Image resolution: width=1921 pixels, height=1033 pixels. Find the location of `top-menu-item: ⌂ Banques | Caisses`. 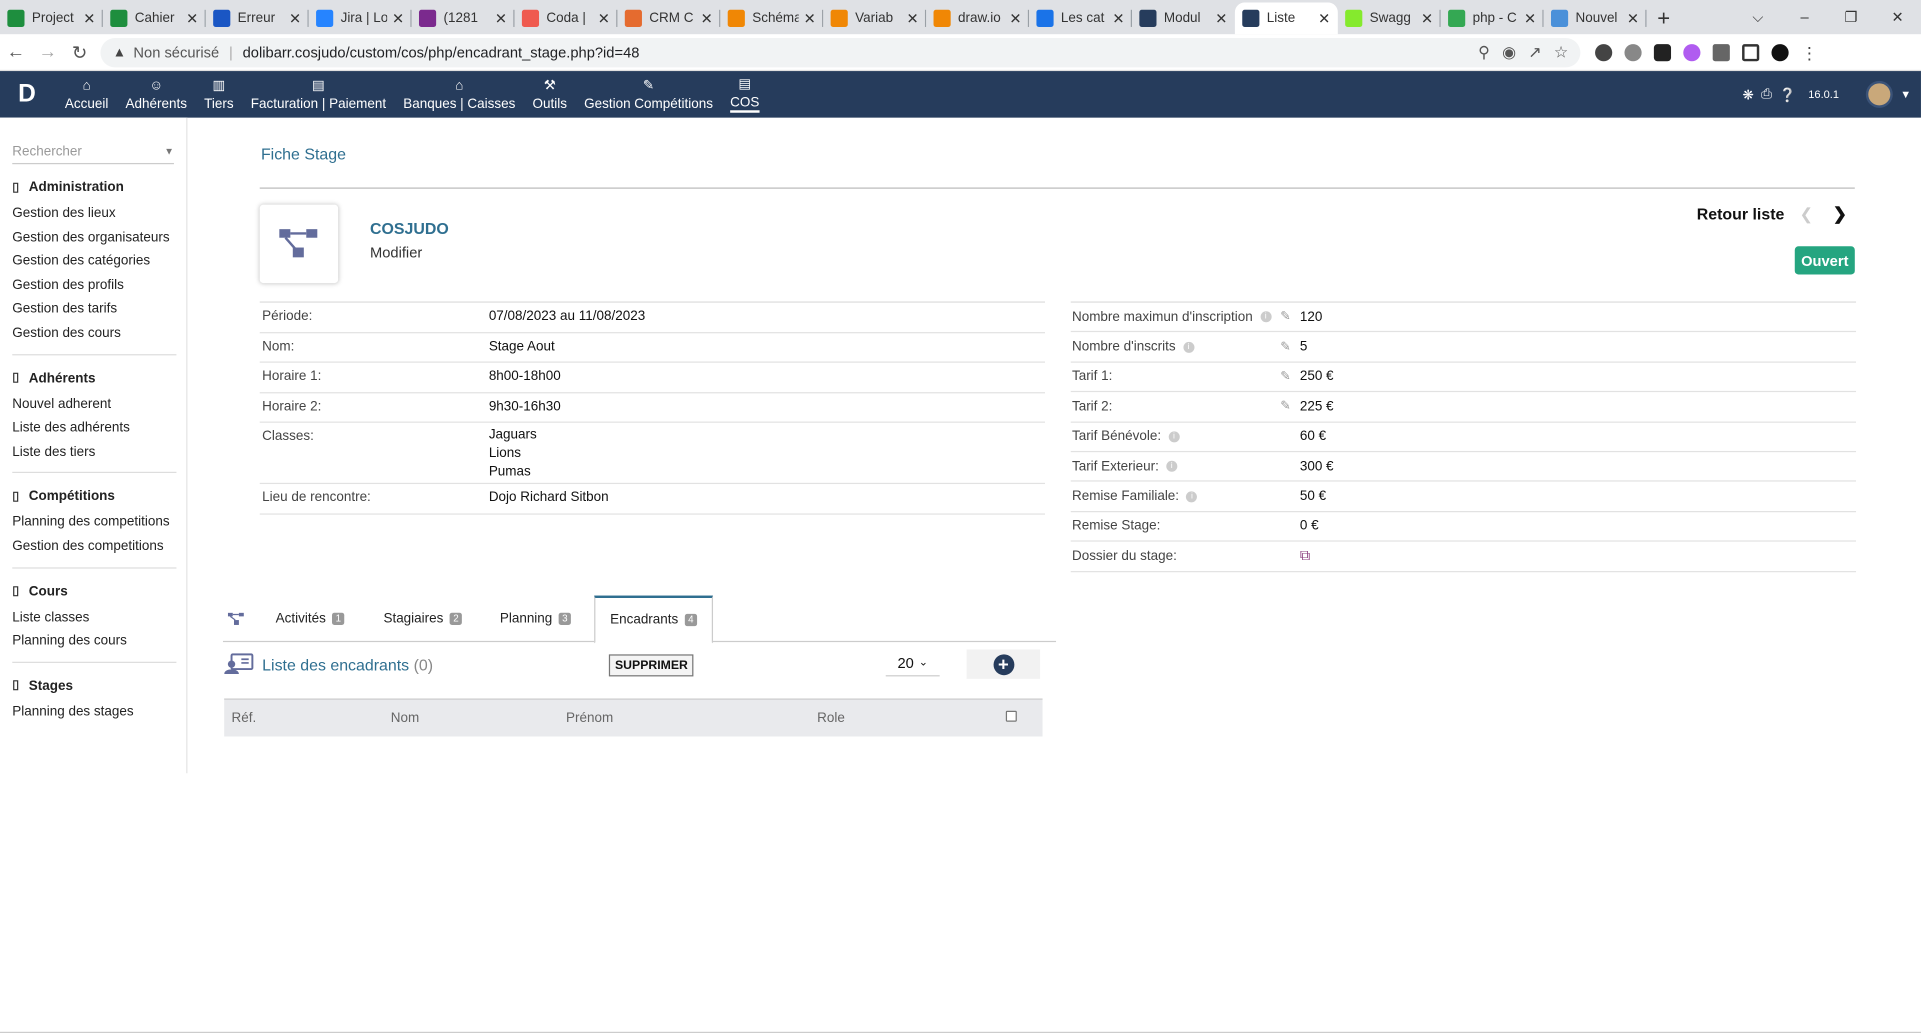

top-menu-item: ⌂ Banques | Caisses is located at coordinates (459, 94).